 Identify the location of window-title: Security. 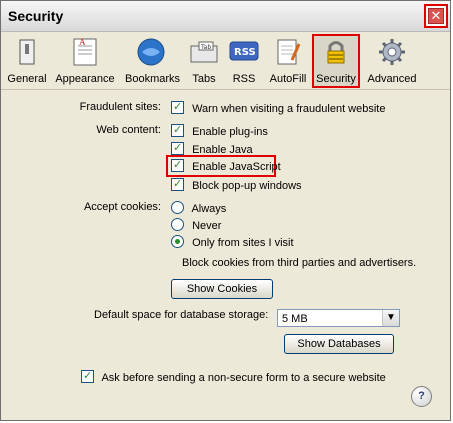
(36, 16).